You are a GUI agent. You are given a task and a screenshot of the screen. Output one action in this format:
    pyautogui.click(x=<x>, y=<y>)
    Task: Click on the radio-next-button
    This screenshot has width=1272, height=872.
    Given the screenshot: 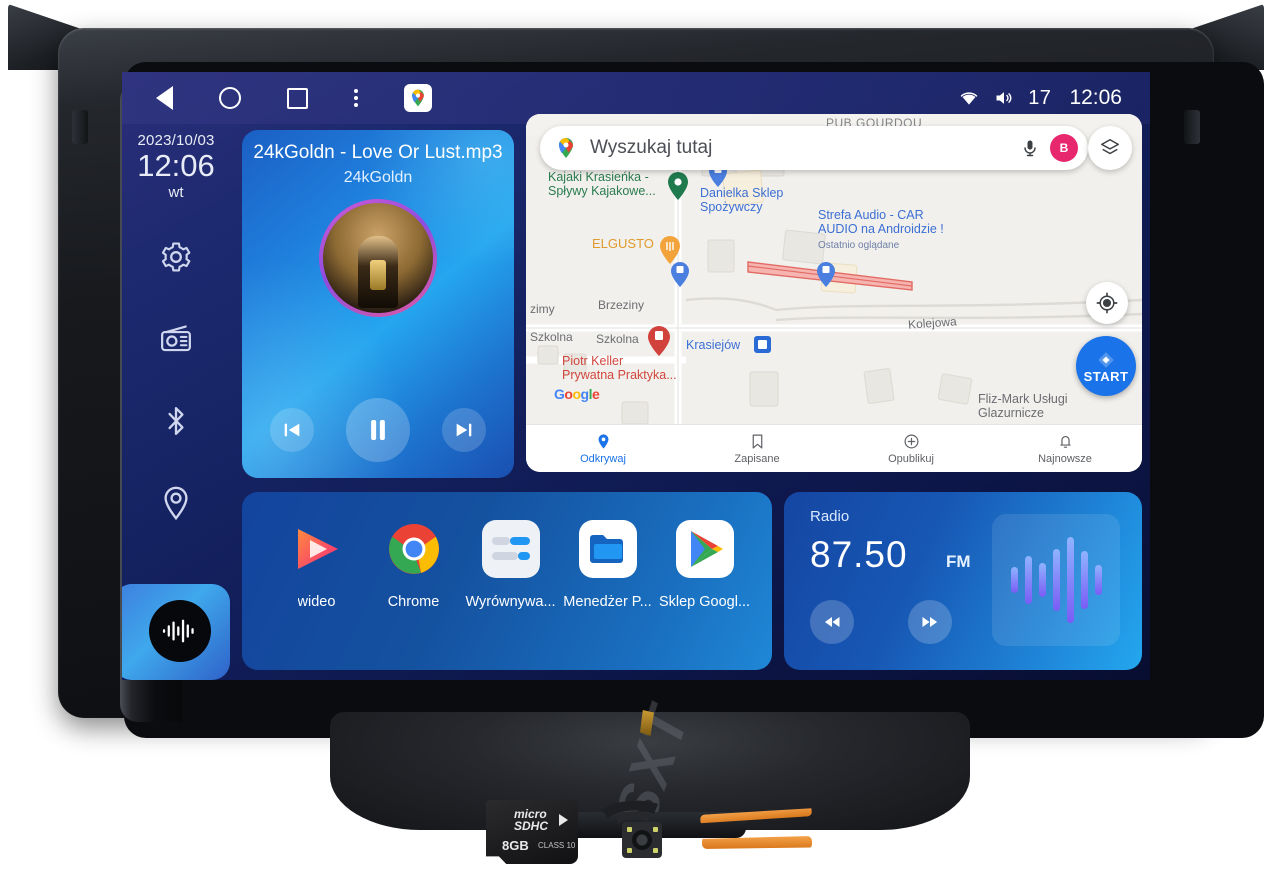 What is the action you would take?
    pyautogui.click(x=930, y=622)
    